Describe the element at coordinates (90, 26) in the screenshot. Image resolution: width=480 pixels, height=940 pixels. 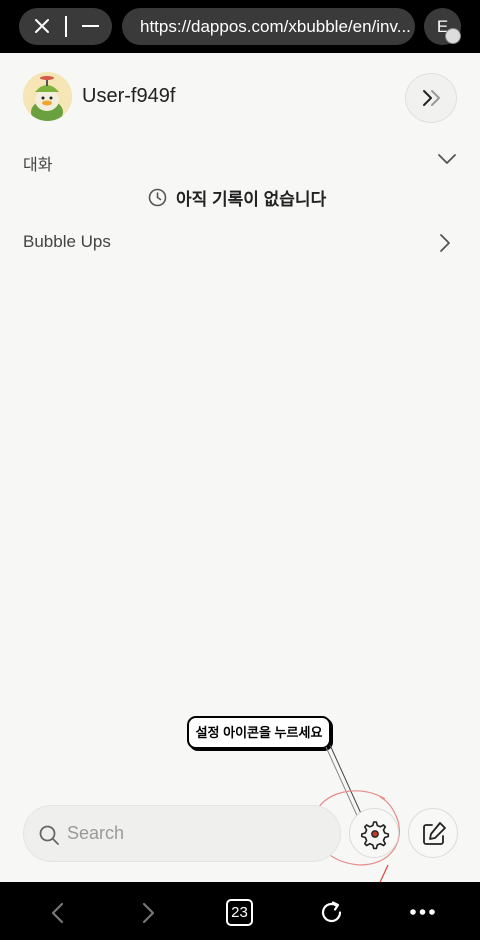
I see `minimize-icon` at that location.